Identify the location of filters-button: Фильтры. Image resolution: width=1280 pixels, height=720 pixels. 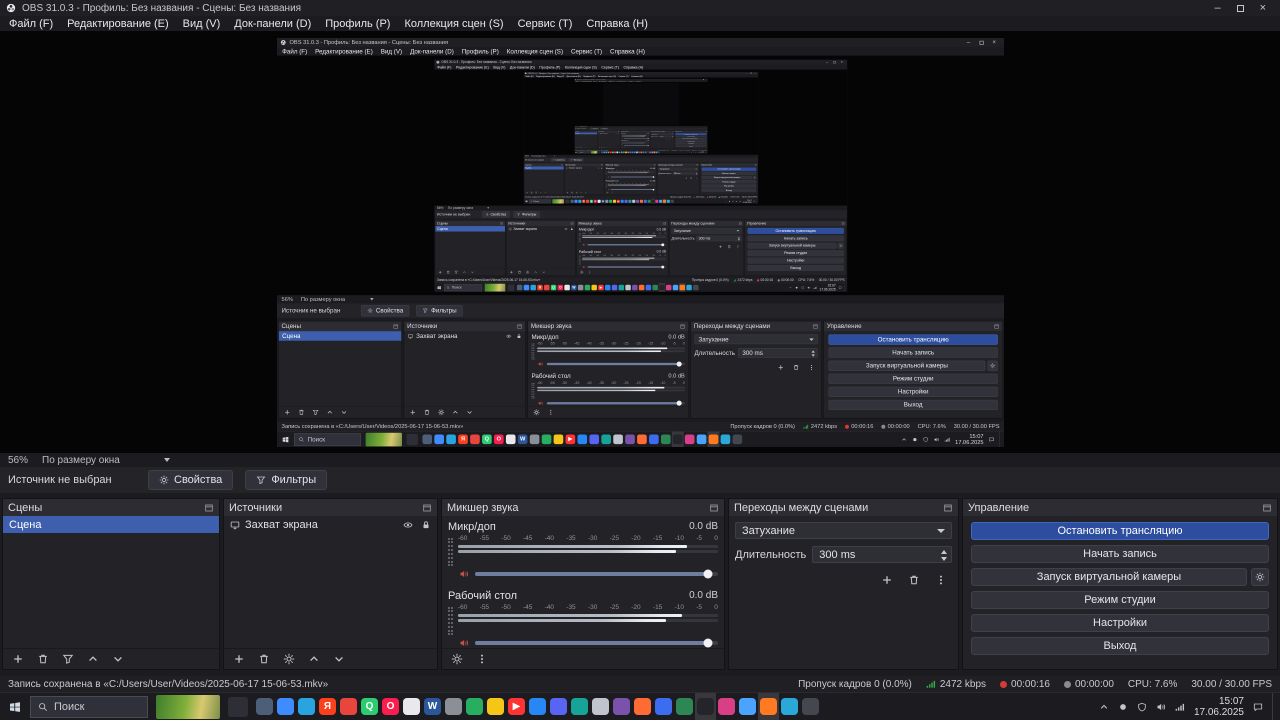
(286, 480).